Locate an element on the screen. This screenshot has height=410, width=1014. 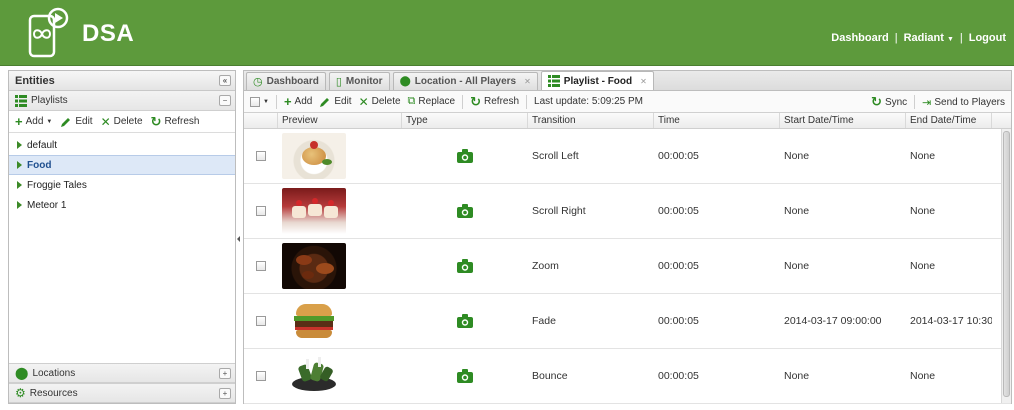
playlist-label: Froggie Tales is located at coordinates (57, 185).